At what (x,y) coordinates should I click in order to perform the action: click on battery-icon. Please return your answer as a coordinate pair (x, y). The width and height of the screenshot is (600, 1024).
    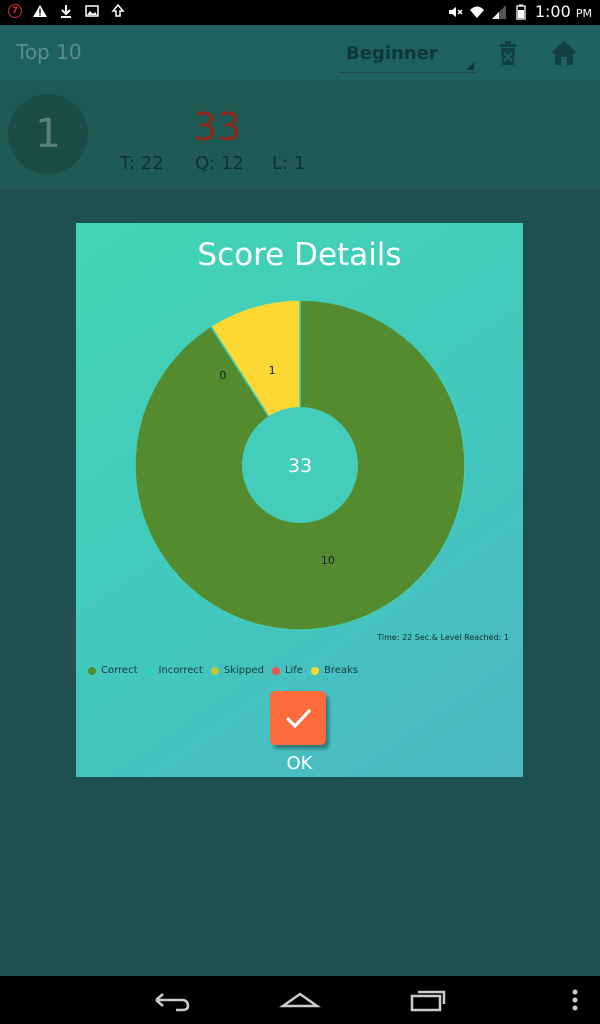
    Looking at the image, I should click on (521, 12).